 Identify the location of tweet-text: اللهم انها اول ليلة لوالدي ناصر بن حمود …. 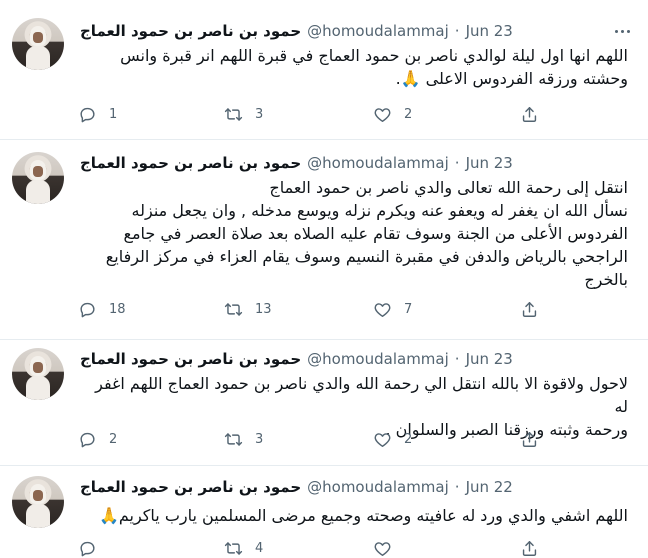
(354, 67).